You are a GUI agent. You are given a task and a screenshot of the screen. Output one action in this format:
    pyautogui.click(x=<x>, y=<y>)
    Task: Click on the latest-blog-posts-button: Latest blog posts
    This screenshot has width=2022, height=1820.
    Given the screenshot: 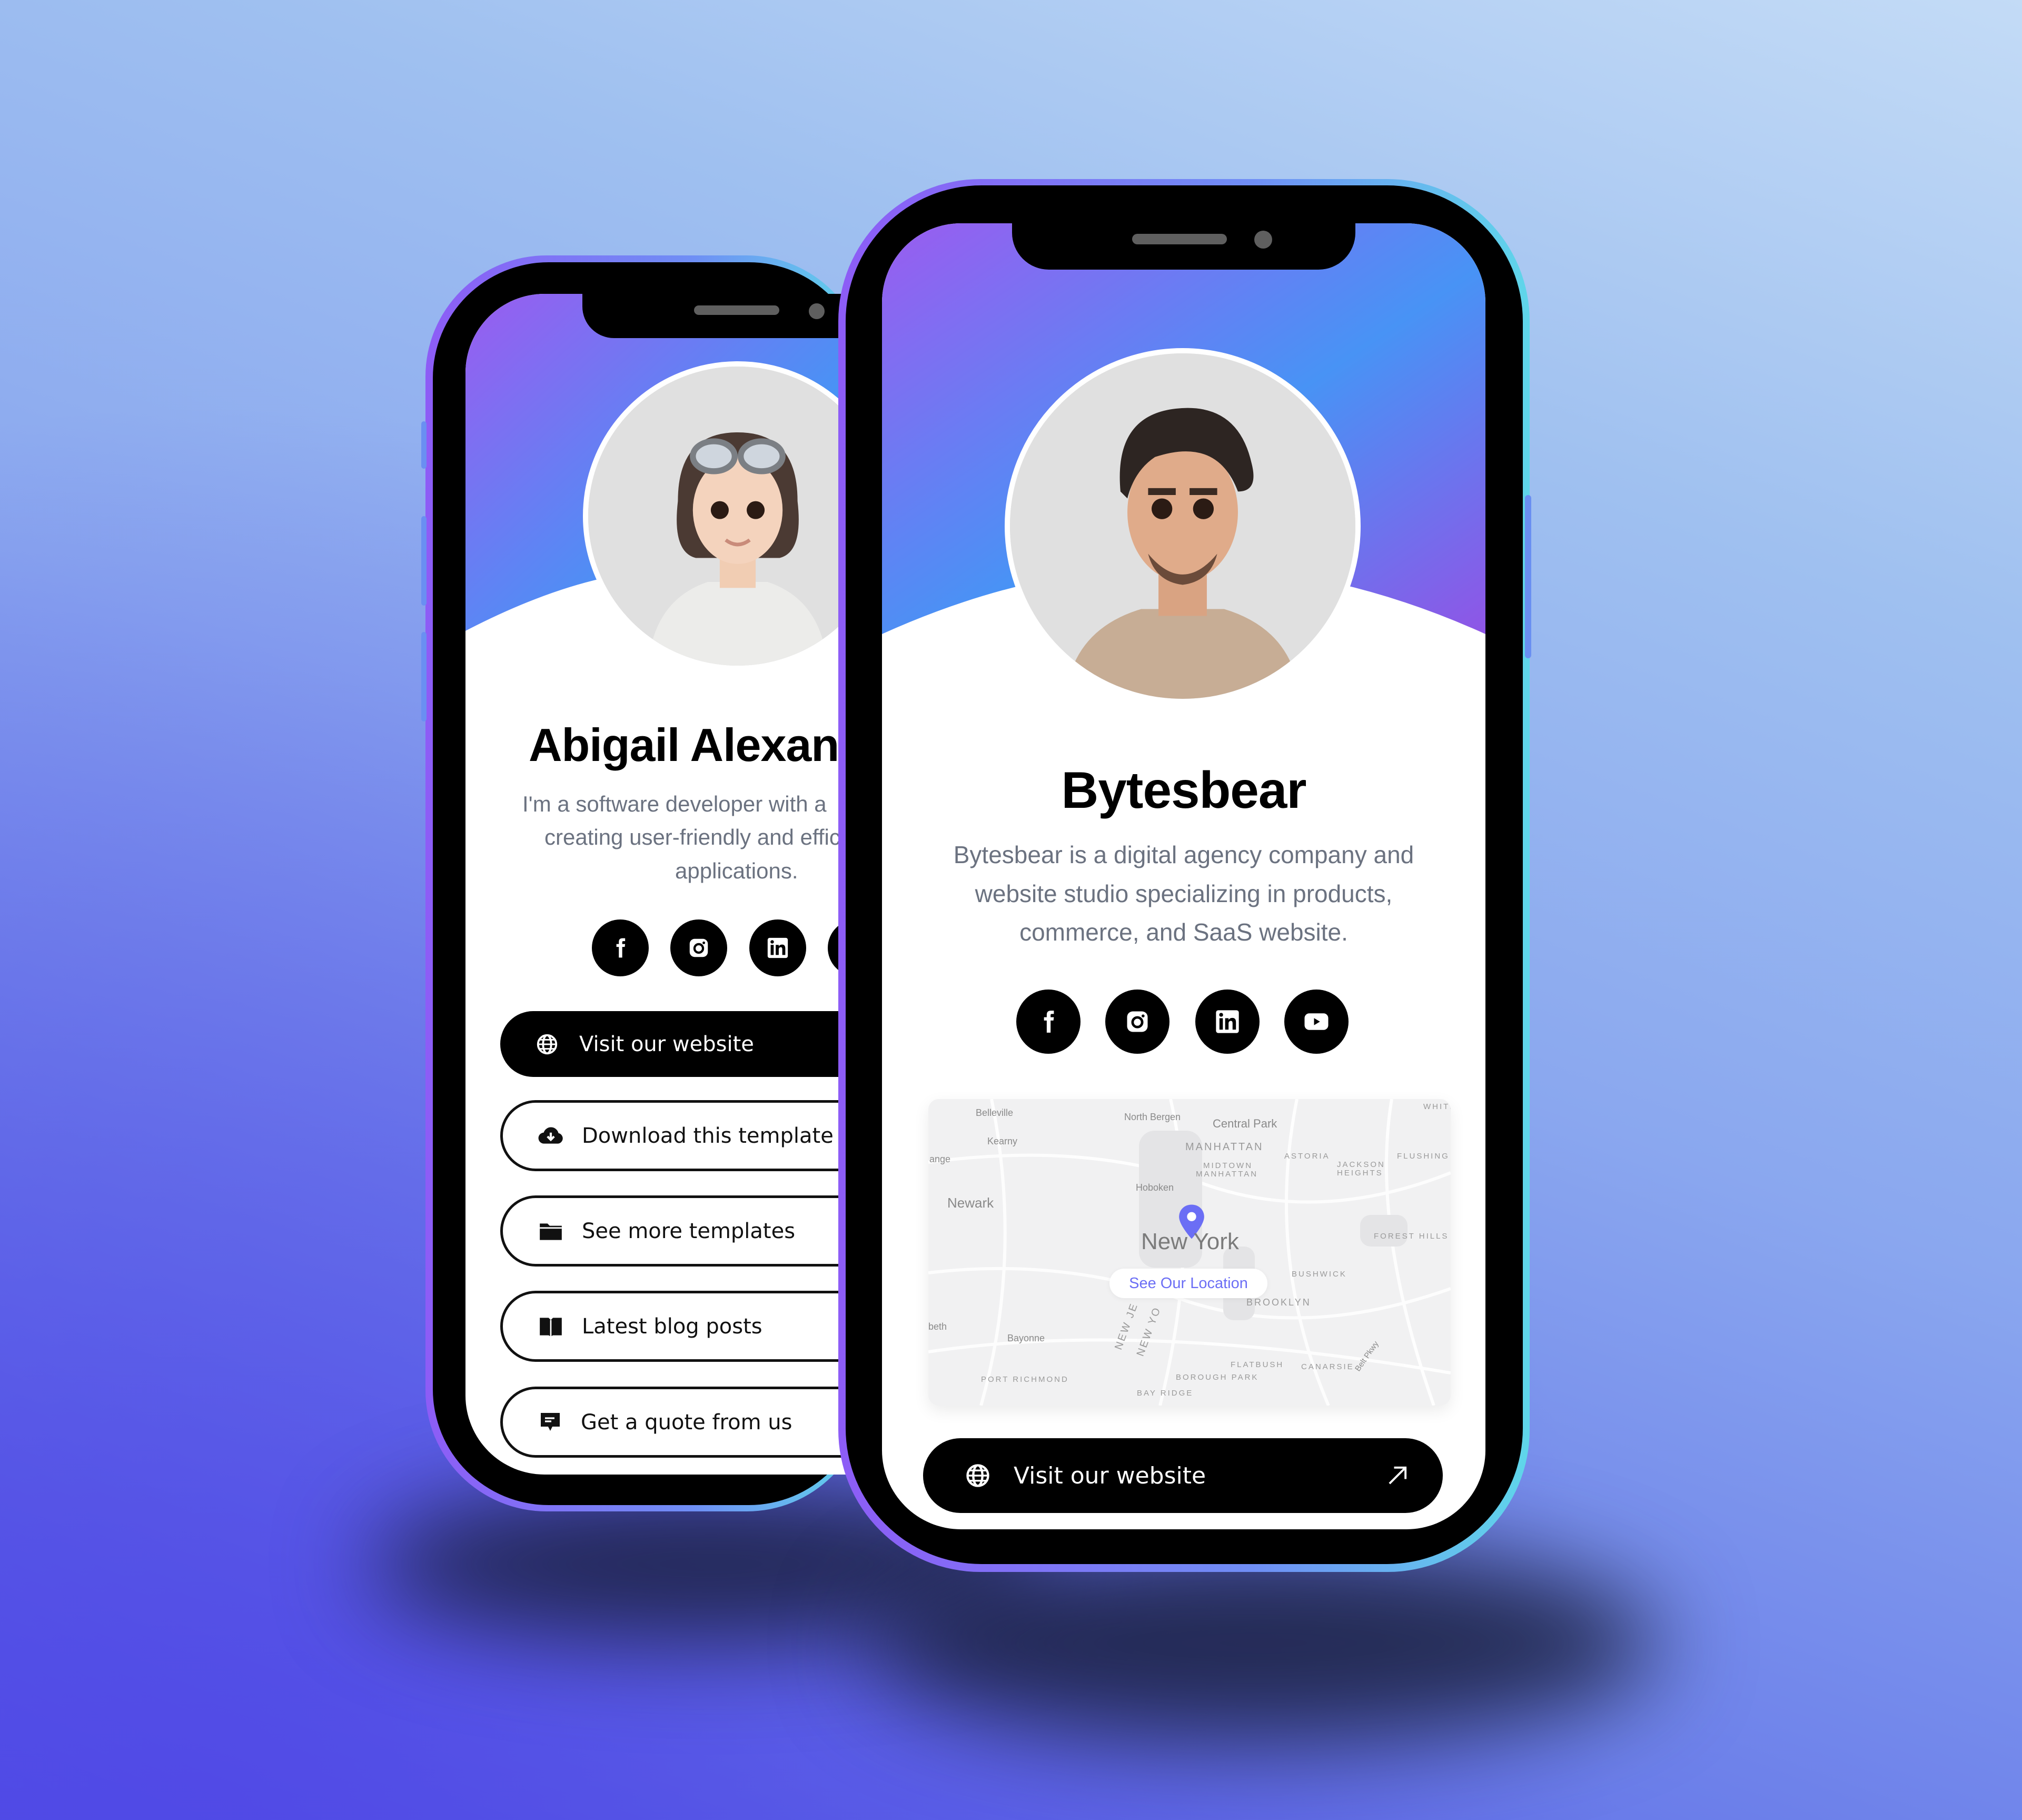 What is the action you would take?
    pyautogui.click(x=683, y=1326)
    